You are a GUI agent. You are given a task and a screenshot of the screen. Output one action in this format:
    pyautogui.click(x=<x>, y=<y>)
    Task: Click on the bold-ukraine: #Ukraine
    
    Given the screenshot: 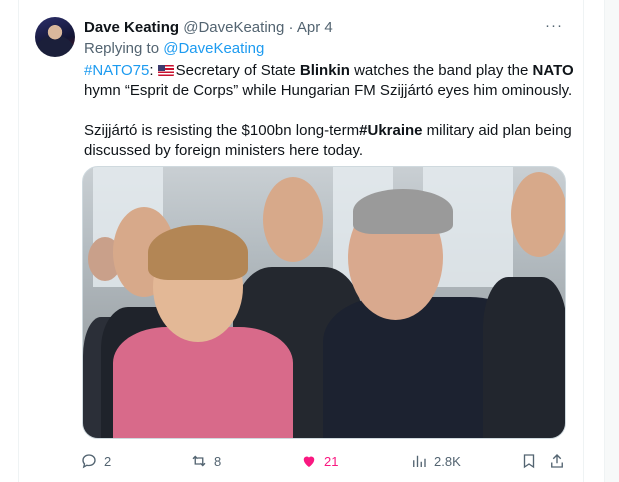 What is the action you would take?
    pyautogui.click(x=391, y=130)
    